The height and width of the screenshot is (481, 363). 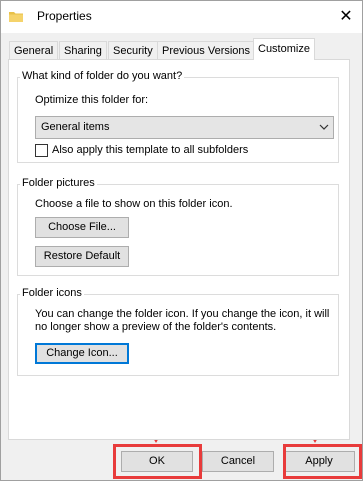 I want to click on folder-pictures-heading: Folder pictures, so click(x=58, y=183).